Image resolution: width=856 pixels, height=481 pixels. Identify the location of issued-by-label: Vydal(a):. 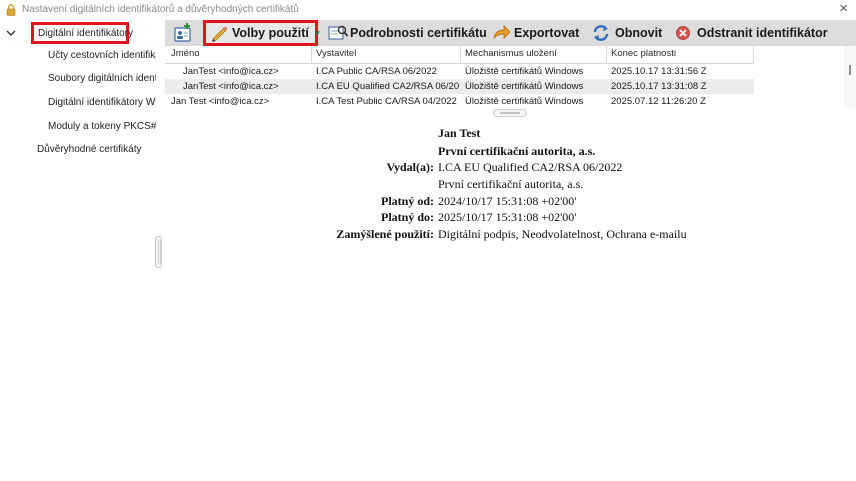
(410, 167).